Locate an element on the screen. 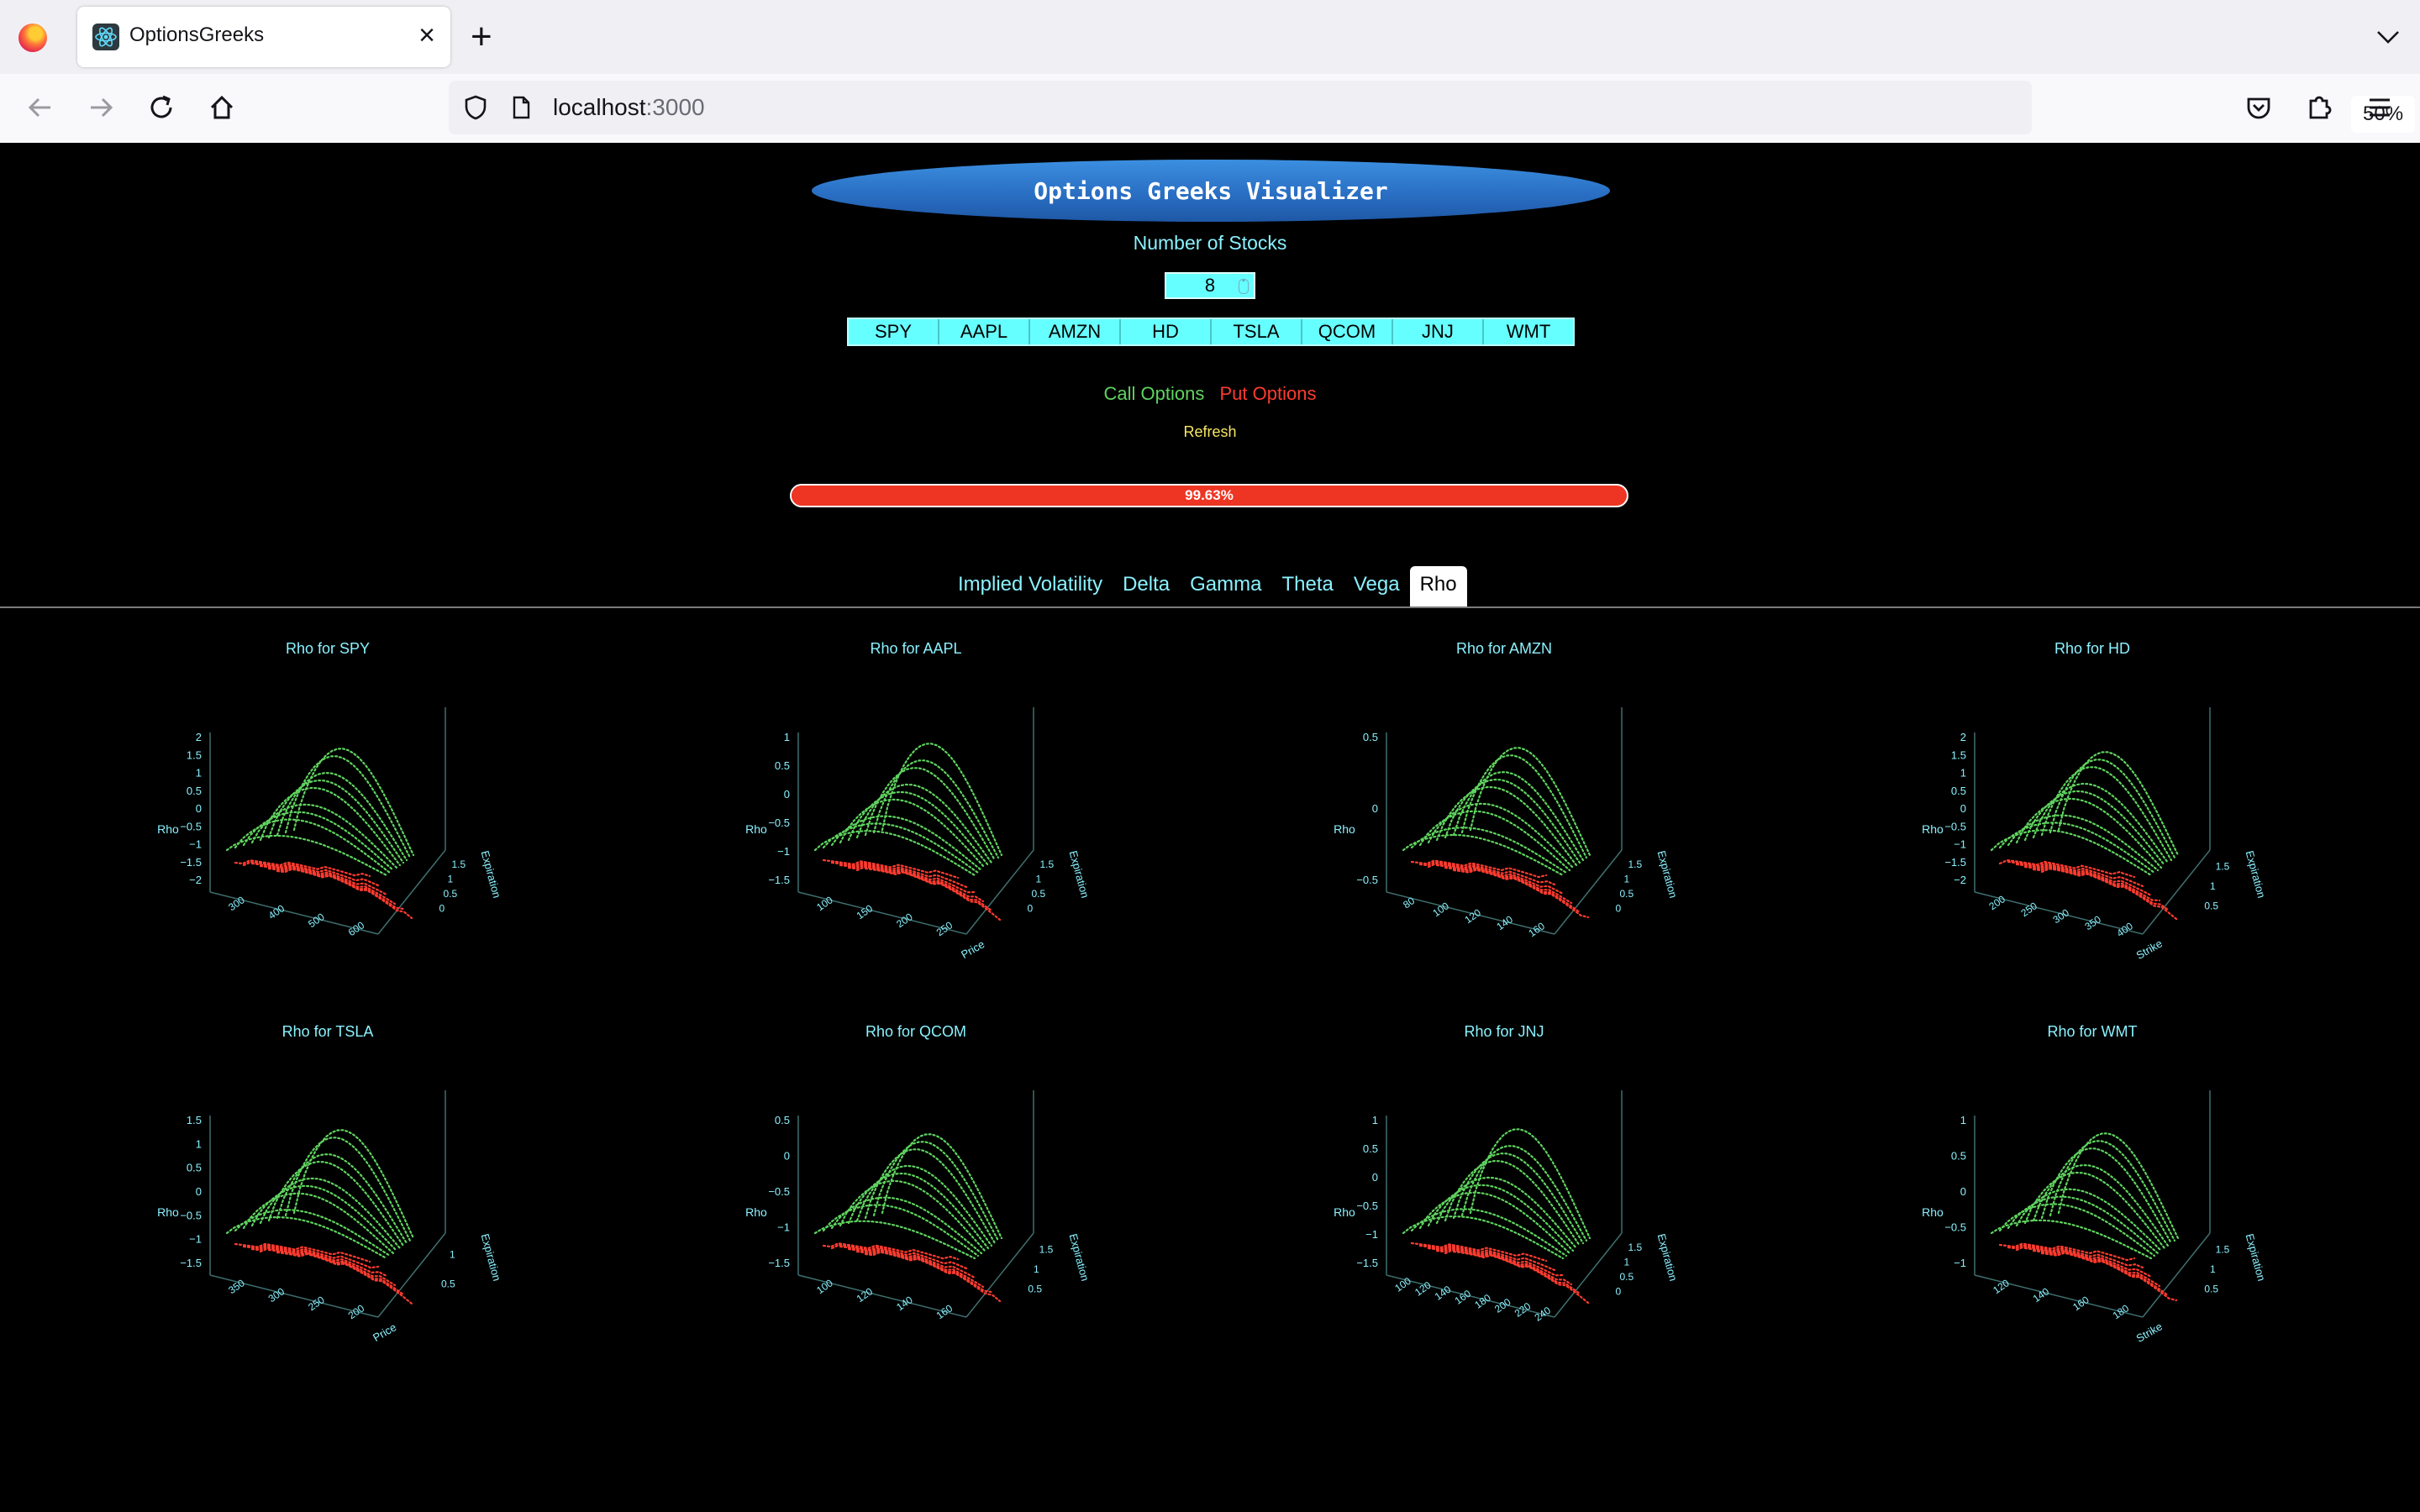 This screenshot has width=2420, height=1512. y-tick-label: 1 is located at coordinates (2213, 1269).